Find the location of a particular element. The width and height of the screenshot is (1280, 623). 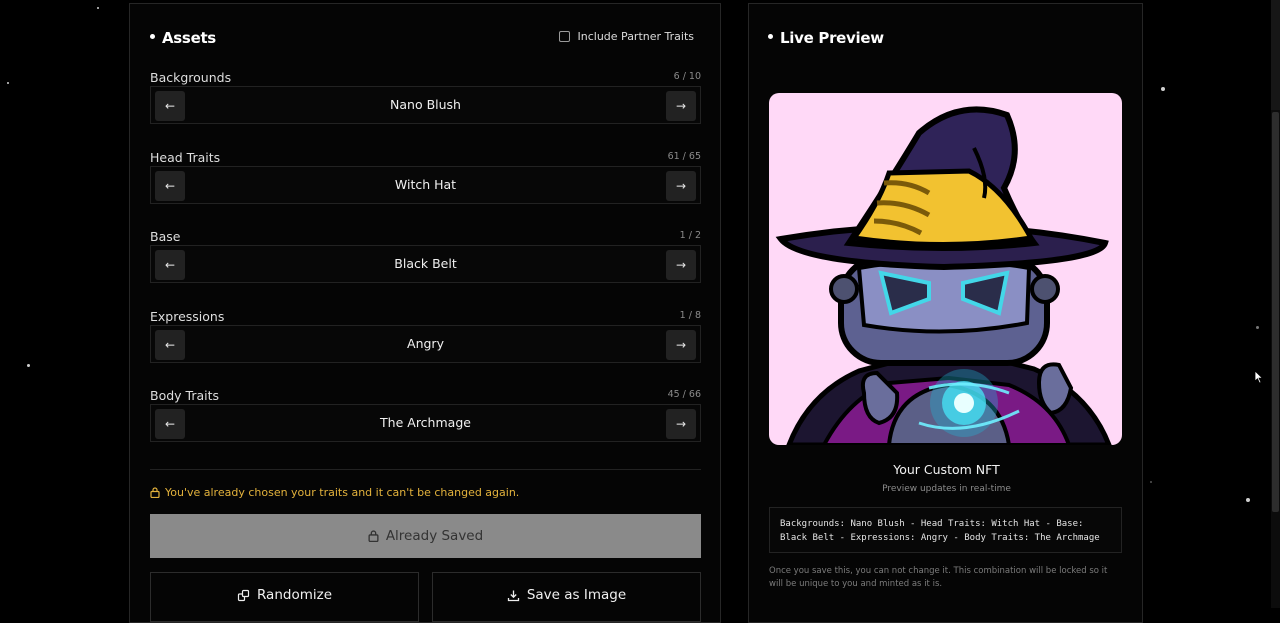

next-head-traits-button: → is located at coordinates (681, 186).